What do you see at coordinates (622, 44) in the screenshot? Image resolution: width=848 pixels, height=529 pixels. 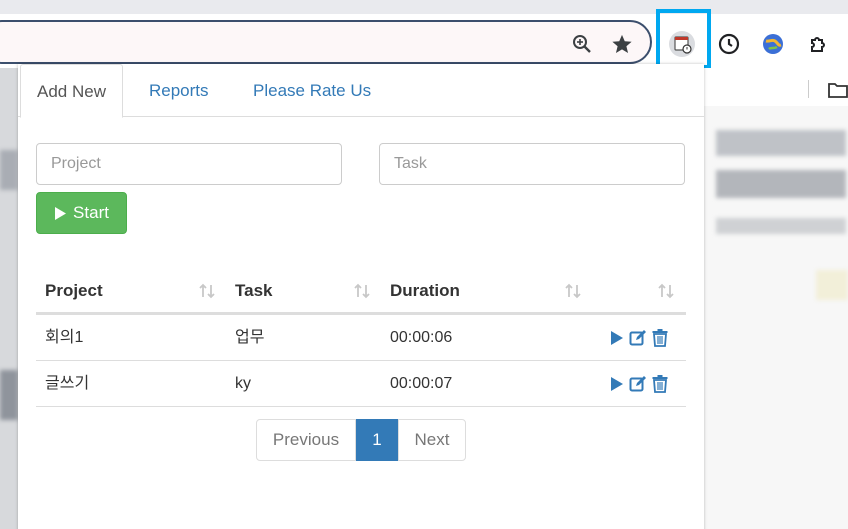 I see `bookmark-star-icon` at bounding box center [622, 44].